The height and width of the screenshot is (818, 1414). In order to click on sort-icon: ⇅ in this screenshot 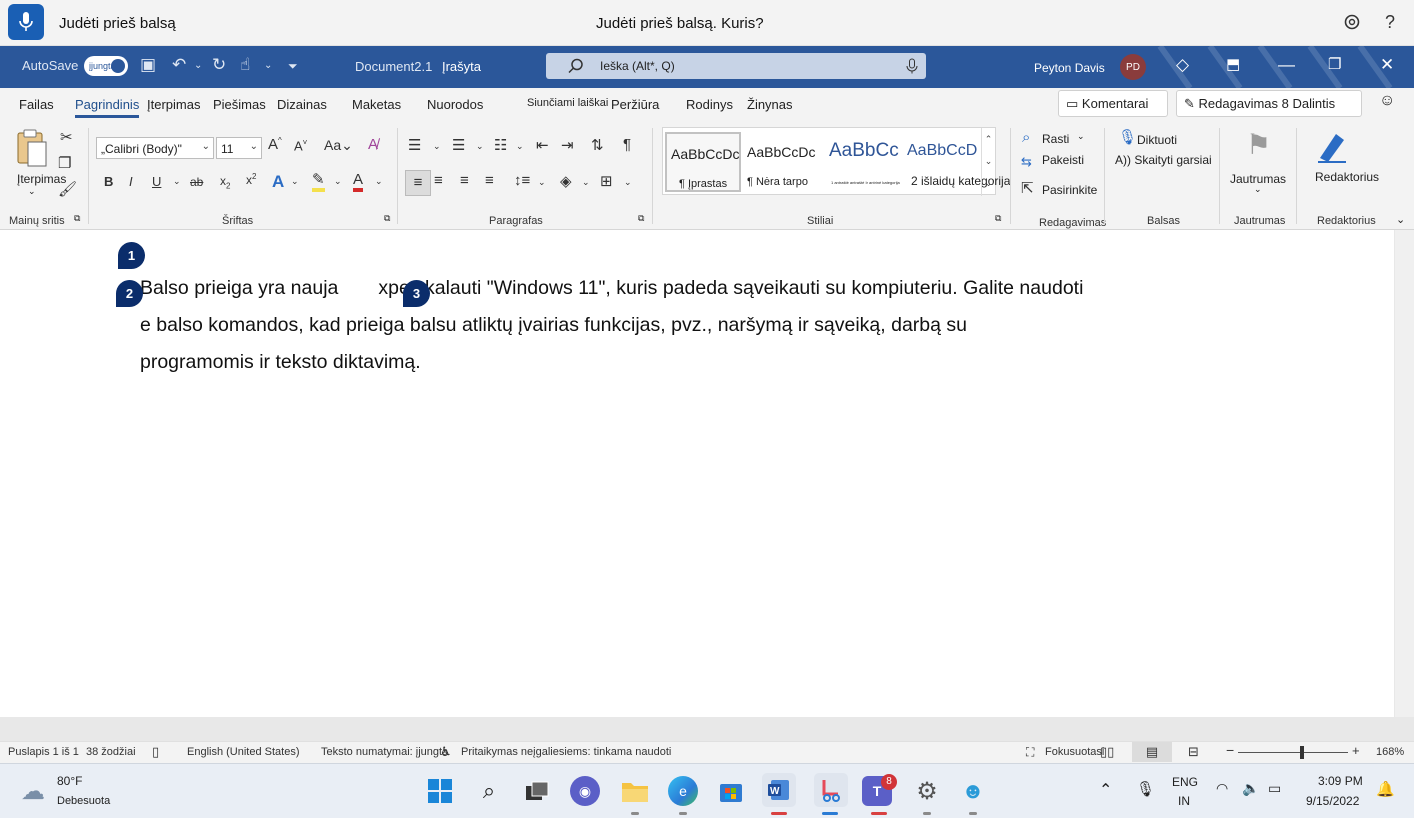, I will do `click(597, 145)`.